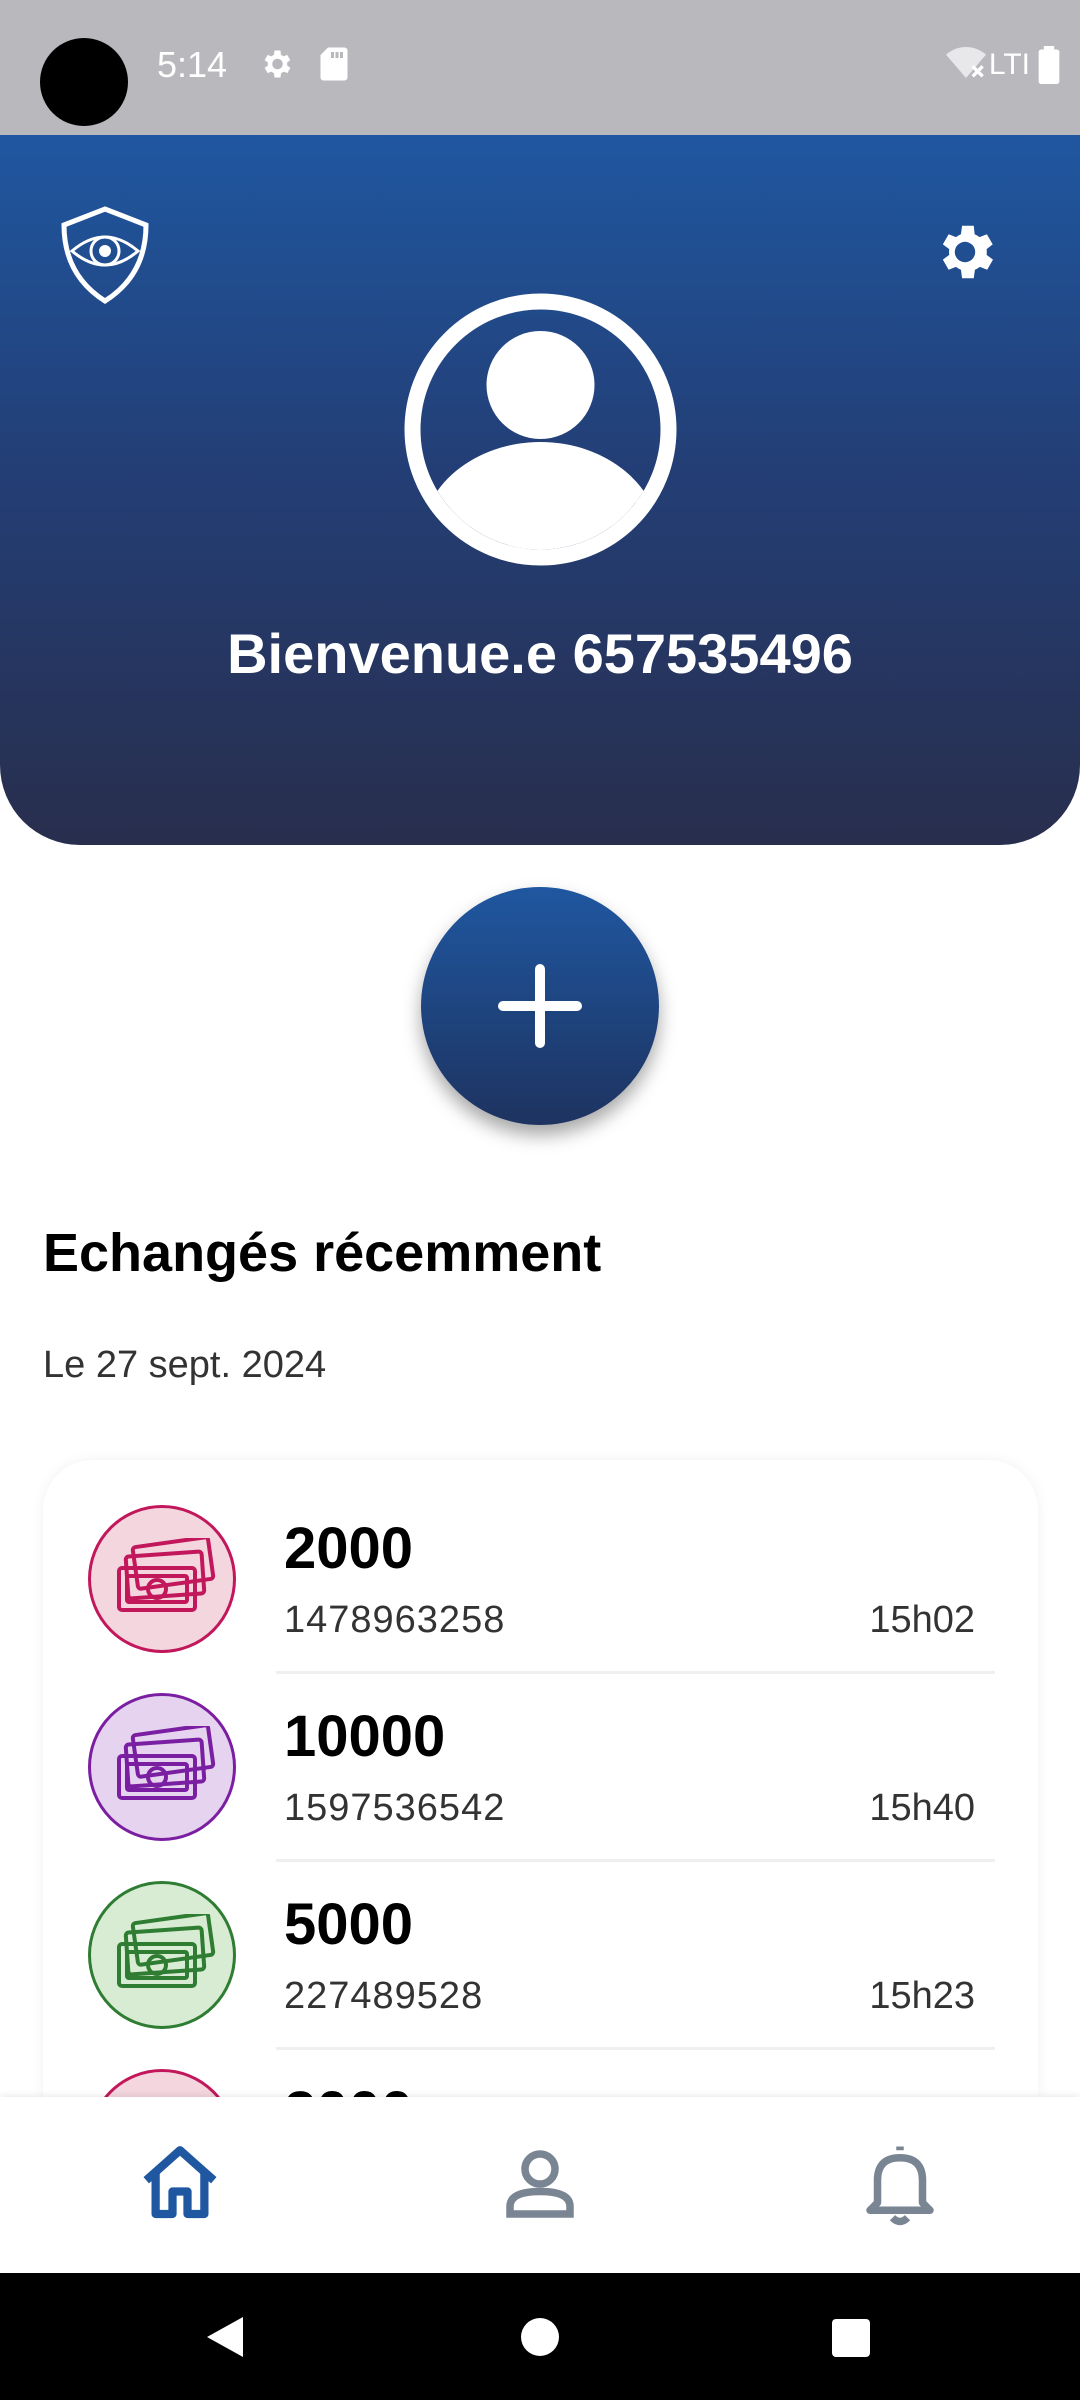  I want to click on system-navigation-bar, so click(540, 2336).